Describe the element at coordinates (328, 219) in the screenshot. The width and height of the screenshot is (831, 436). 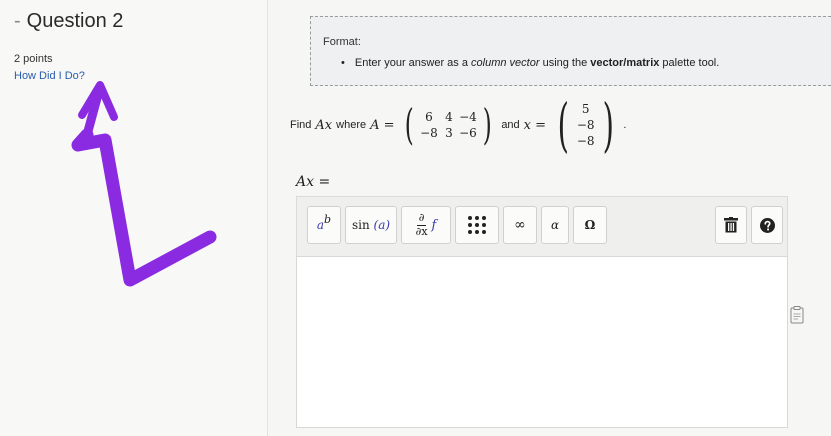
I see `superscript-exp: b` at that location.